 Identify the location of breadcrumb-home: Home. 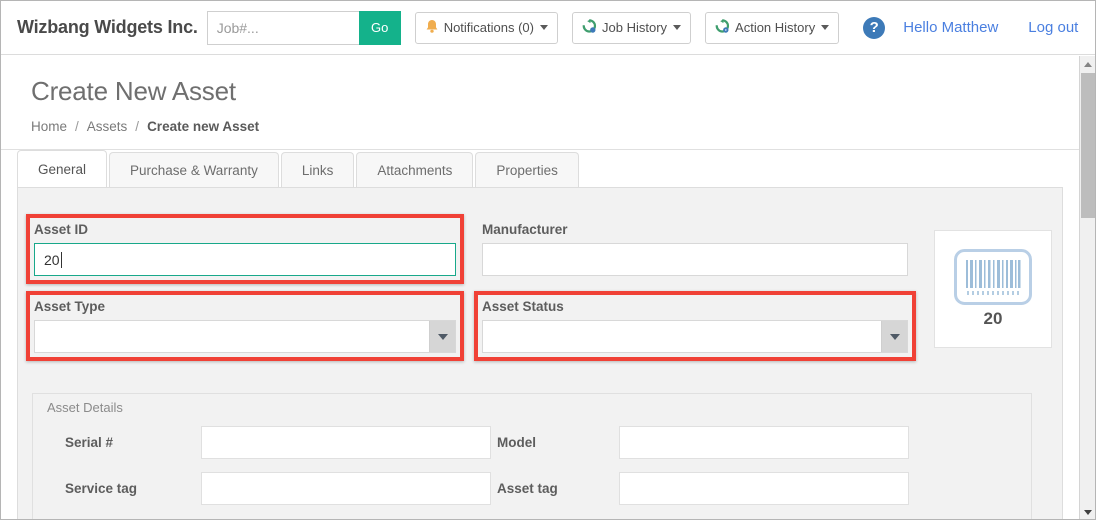
(49, 126).